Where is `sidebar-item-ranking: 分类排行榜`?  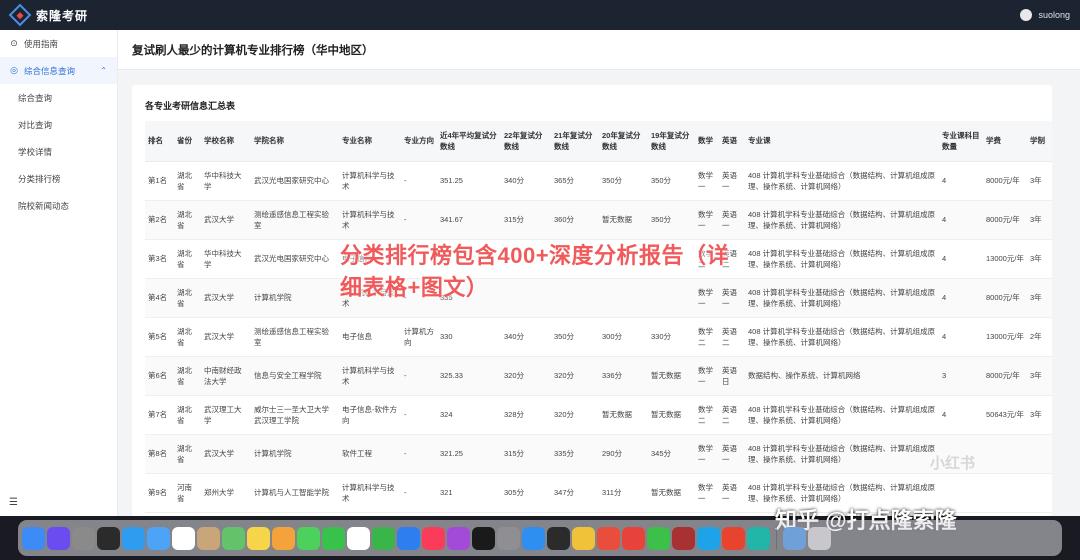
sidebar-item-ranking: 分类排行榜 is located at coordinates (58, 178).